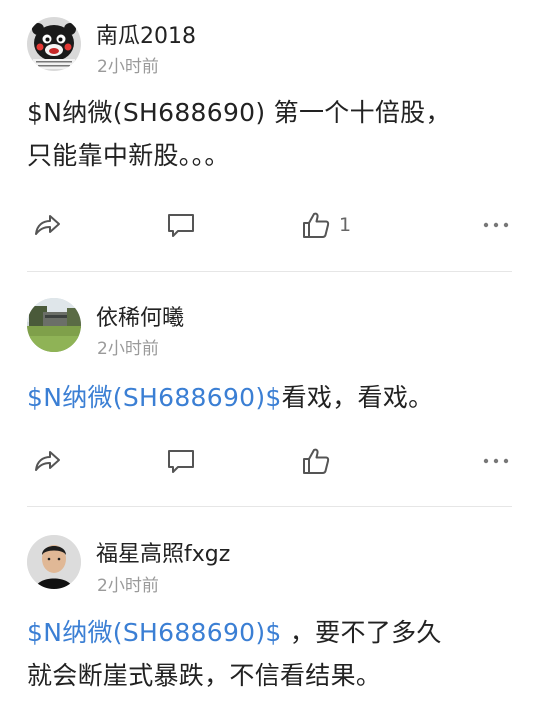 The height and width of the screenshot is (720, 538). What do you see at coordinates (357, 397) in the screenshot?
I see `post-text: 看戏，看戏。` at bounding box center [357, 397].